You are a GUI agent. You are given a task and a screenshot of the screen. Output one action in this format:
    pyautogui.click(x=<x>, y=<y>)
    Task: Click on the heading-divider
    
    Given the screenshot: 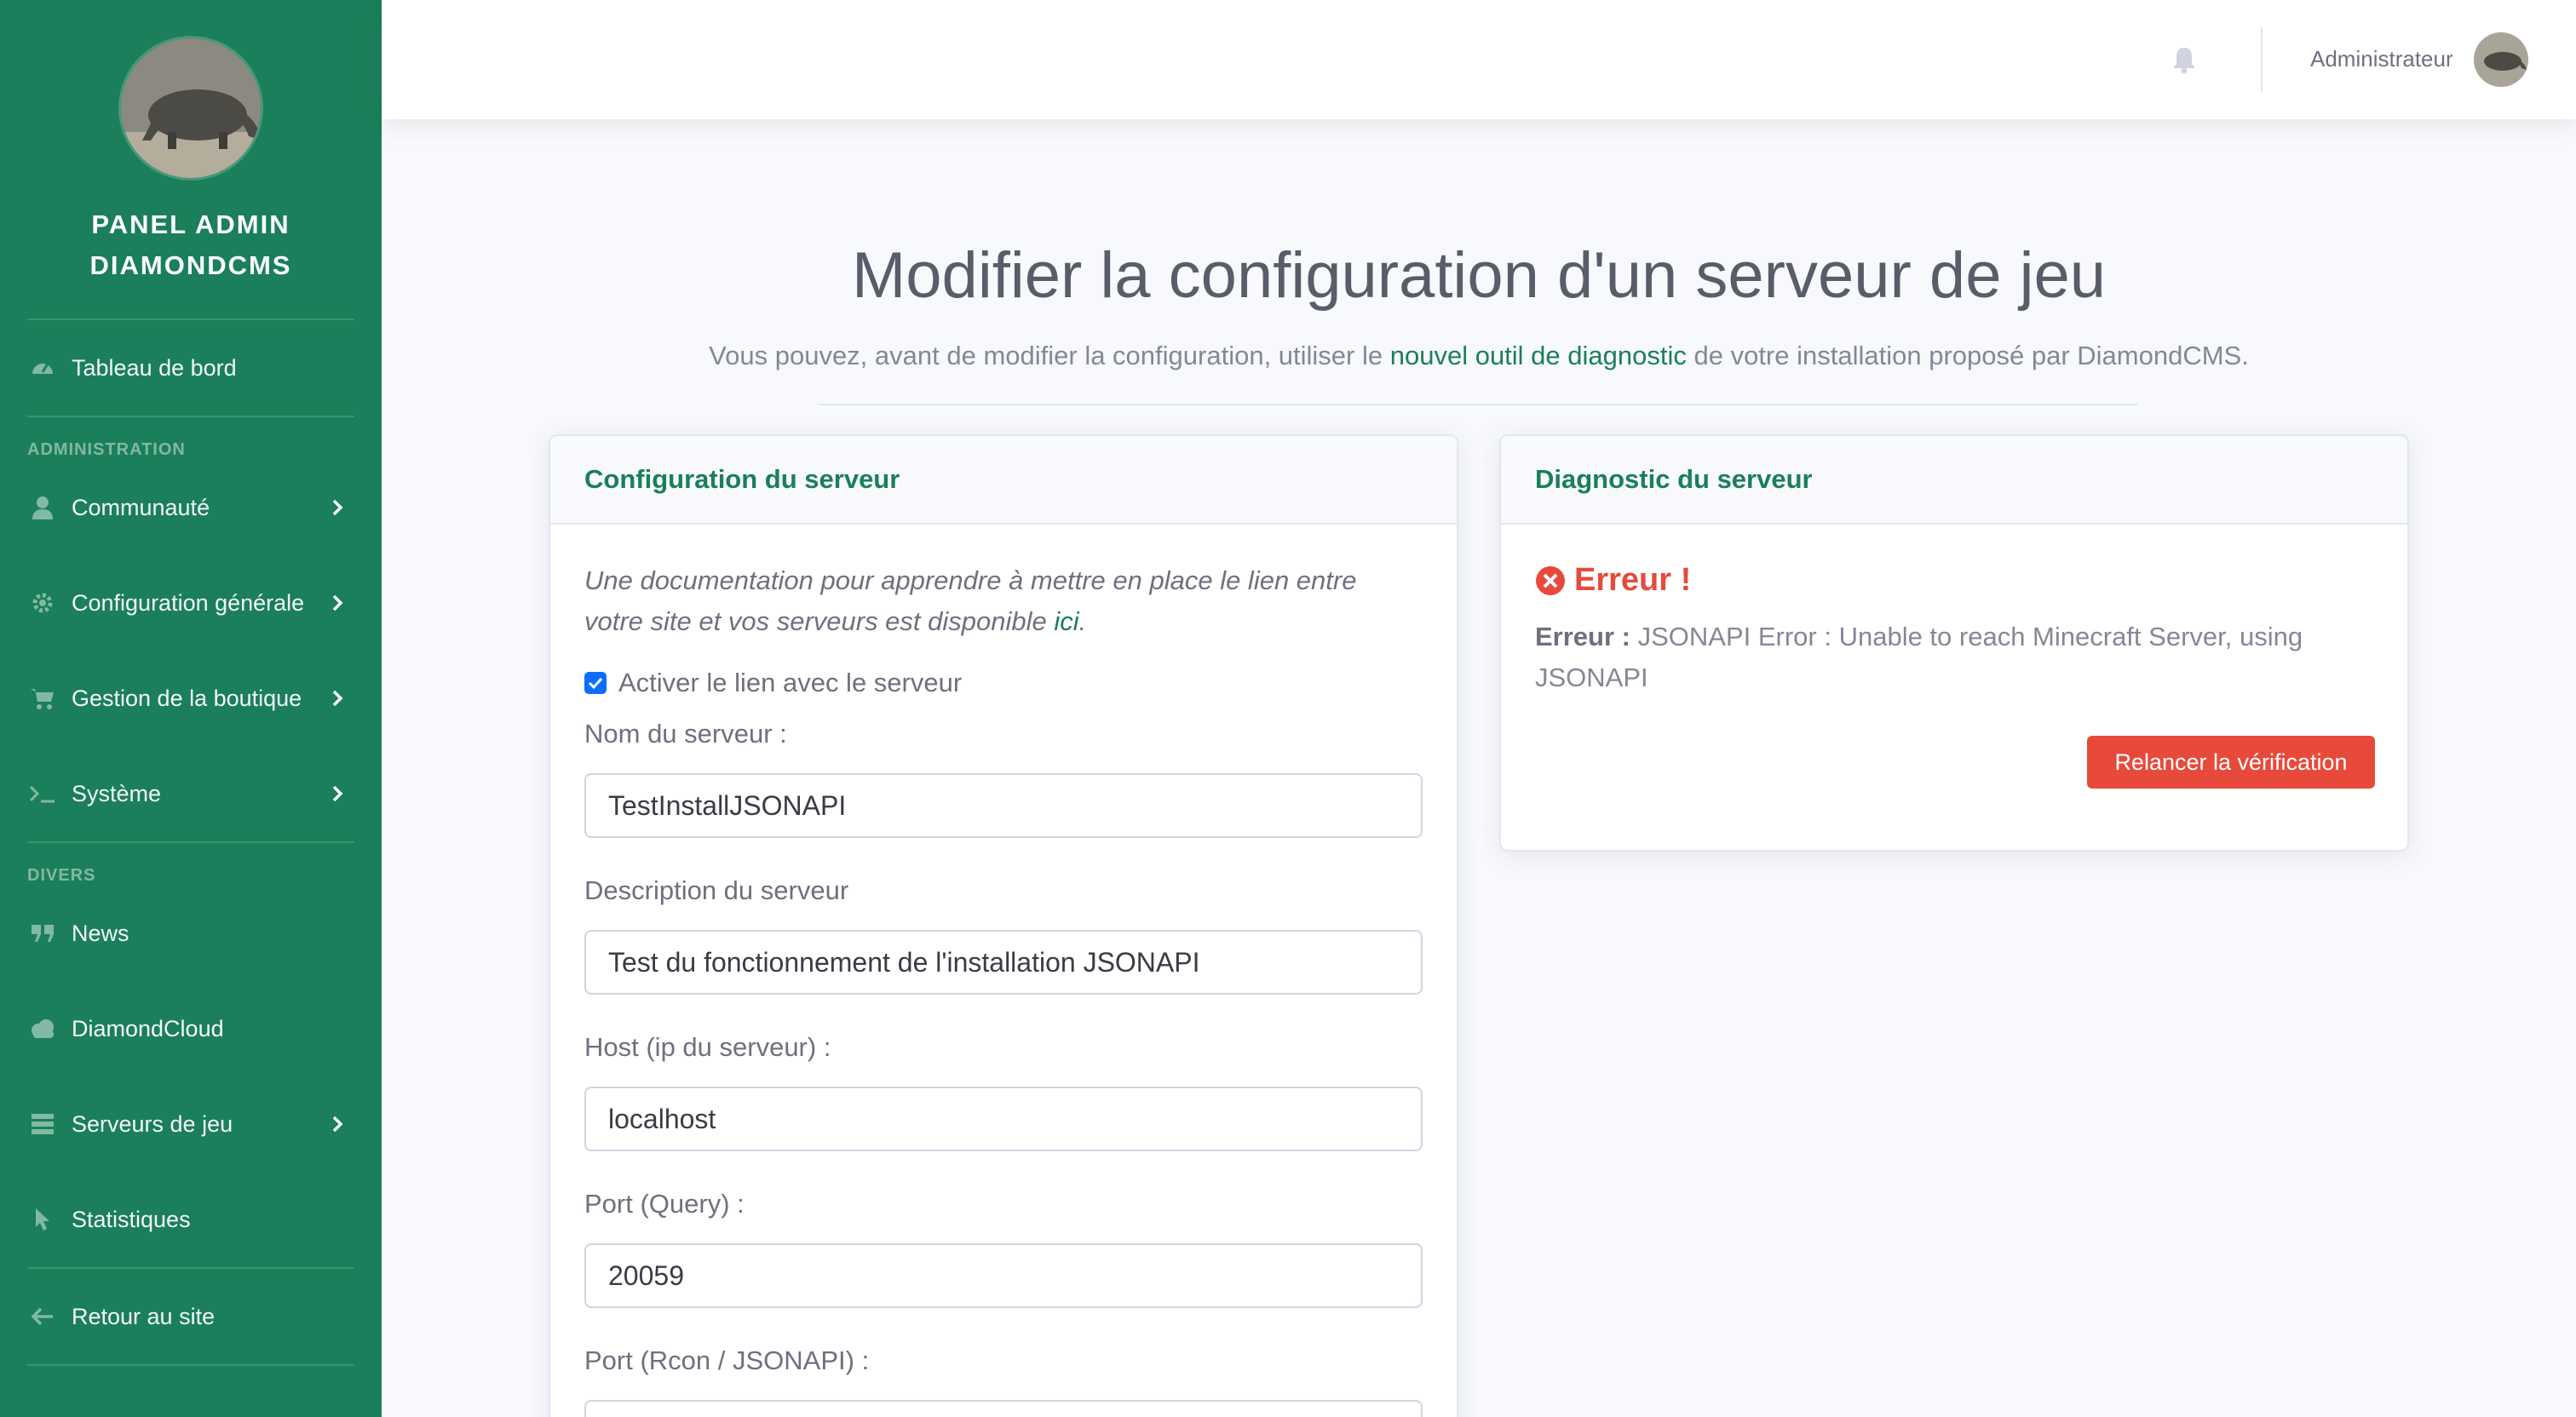 What is the action you would take?
    pyautogui.click(x=1478, y=405)
    